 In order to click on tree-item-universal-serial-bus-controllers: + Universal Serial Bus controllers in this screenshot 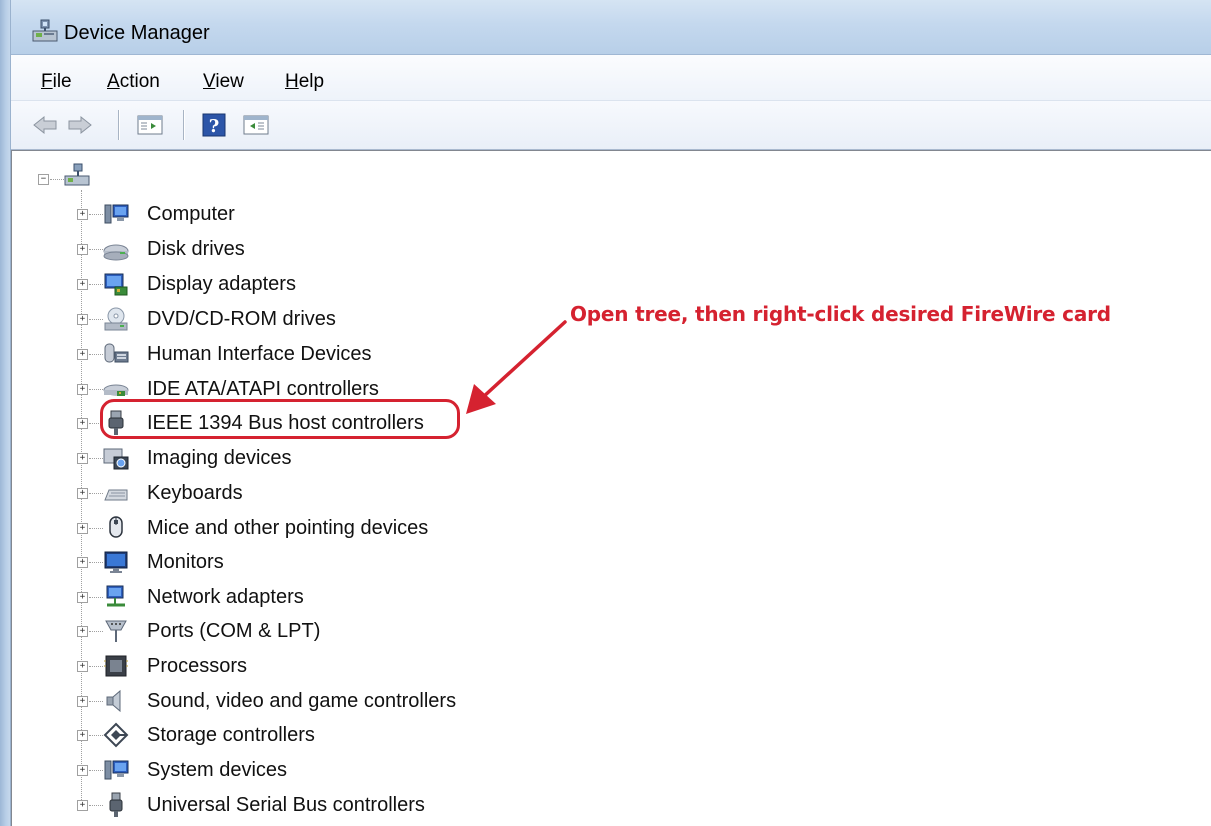, I will do `click(327, 805)`.